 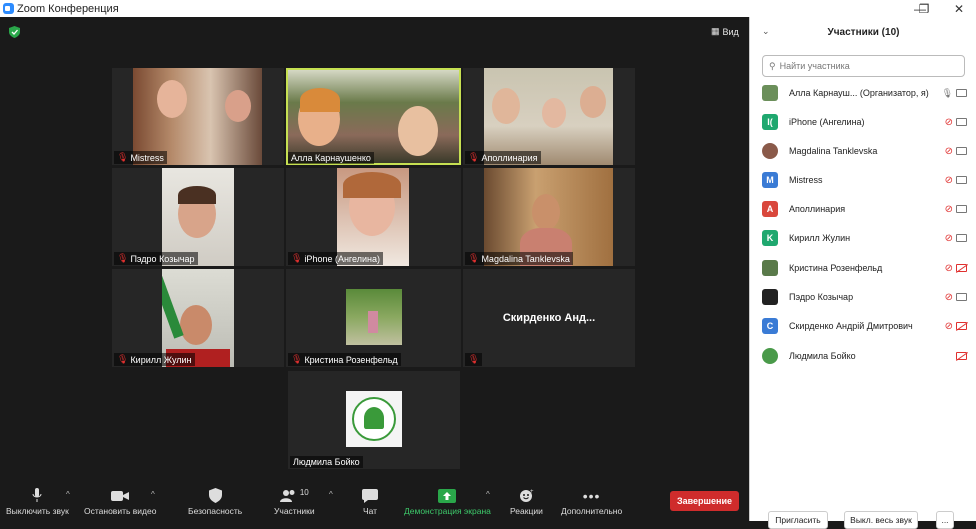 What do you see at coordinates (864, 238) in the screenshot?
I see `participant-row: K Кирилл Жулин ⊘` at bounding box center [864, 238].